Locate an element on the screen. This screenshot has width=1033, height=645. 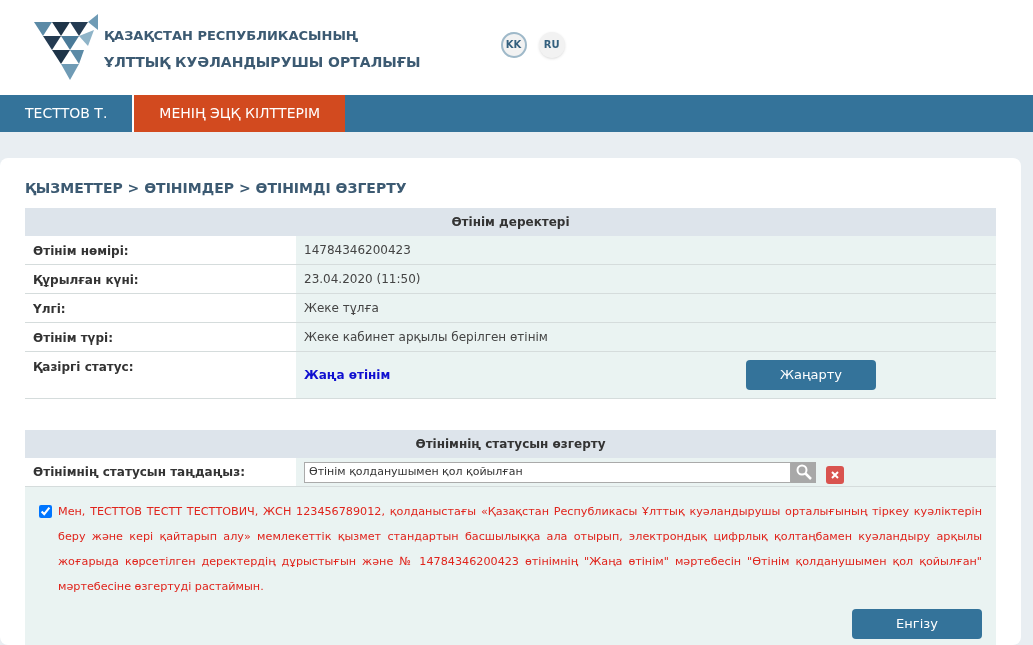
logo-text: ҰЛТТЫҚ КУӘЛАНДЫРУШЫ ОРТАЛЫҒЫ is located at coordinates (262, 62).